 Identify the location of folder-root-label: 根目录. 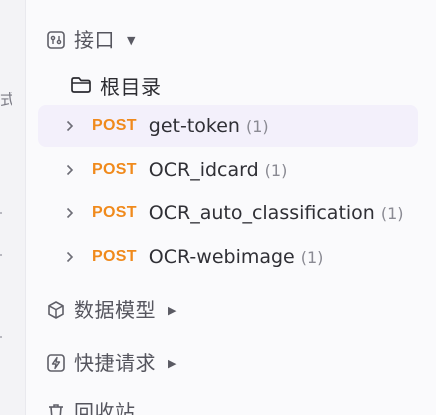
(131, 86).